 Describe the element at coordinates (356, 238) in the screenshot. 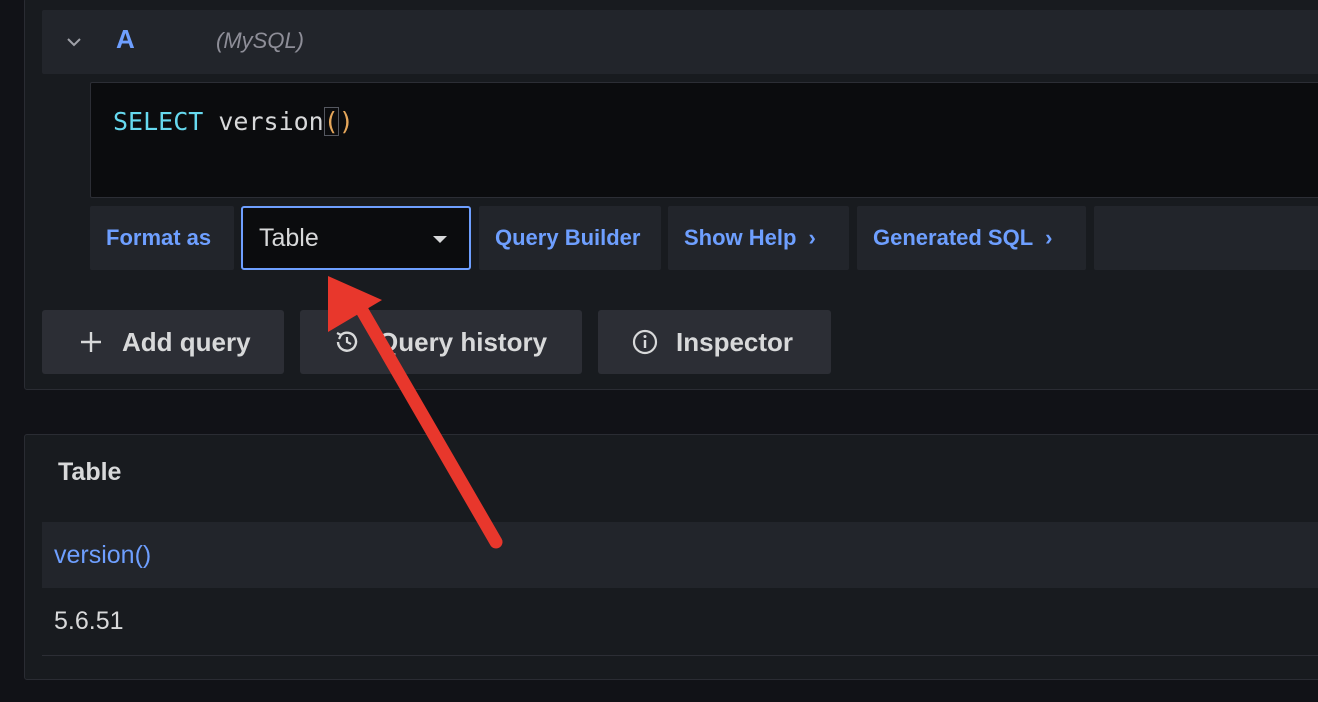

I see `format-as-select: Table` at that location.